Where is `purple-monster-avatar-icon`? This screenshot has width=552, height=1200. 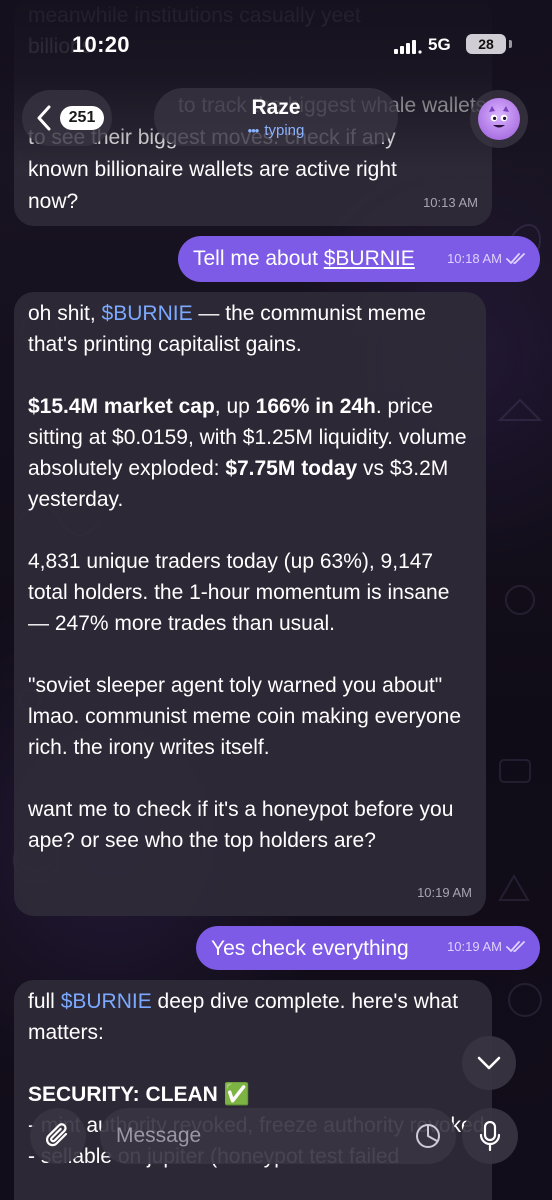 purple-monster-avatar-icon is located at coordinates (499, 119).